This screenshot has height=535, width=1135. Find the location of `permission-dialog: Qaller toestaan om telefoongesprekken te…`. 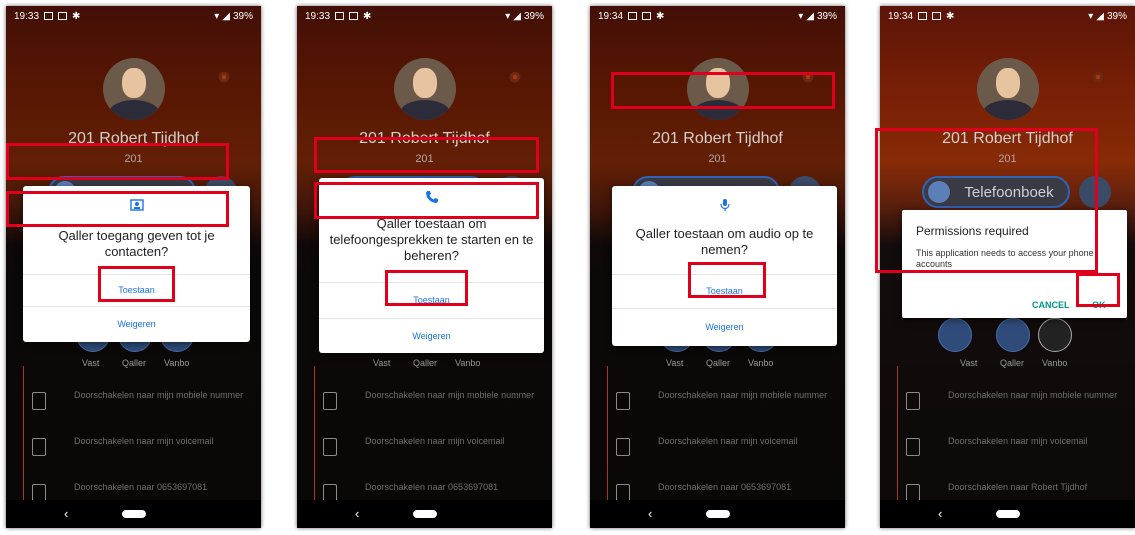

permission-dialog: Qaller toestaan om telefoongesprekken te… is located at coordinates (431, 265).